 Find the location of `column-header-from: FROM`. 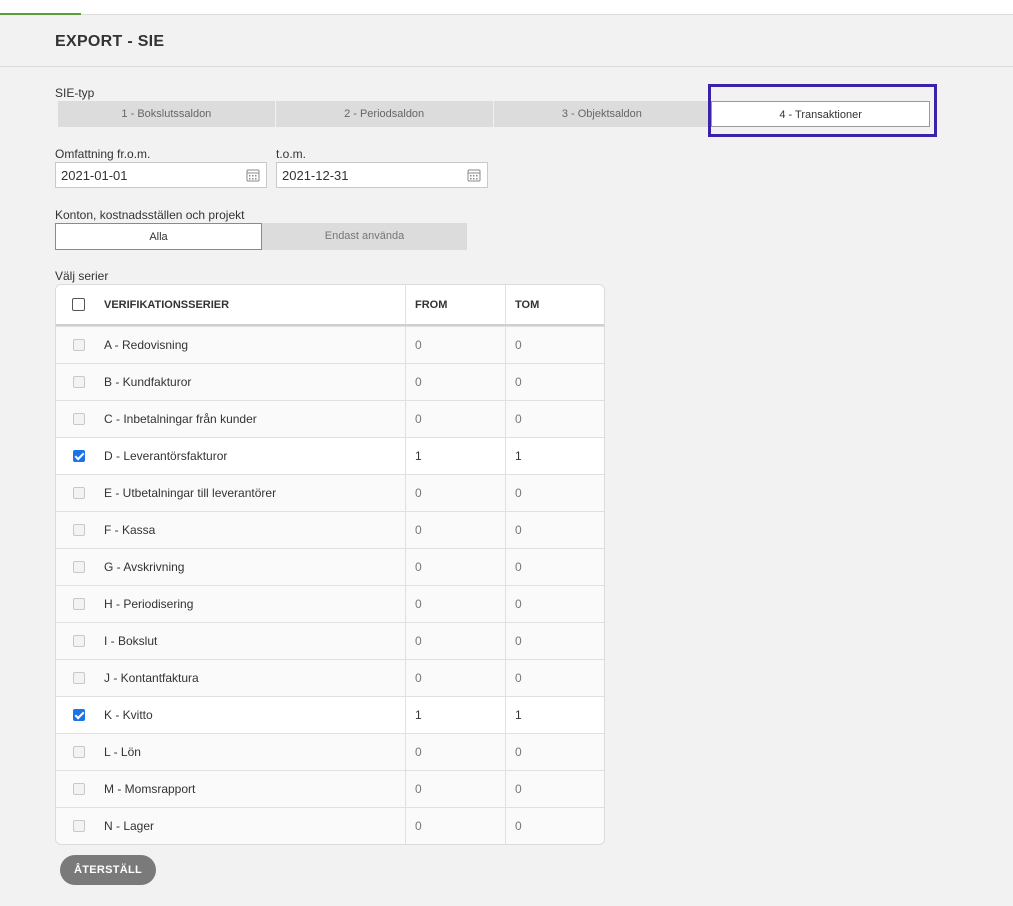

column-header-from: FROM is located at coordinates (456, 304).